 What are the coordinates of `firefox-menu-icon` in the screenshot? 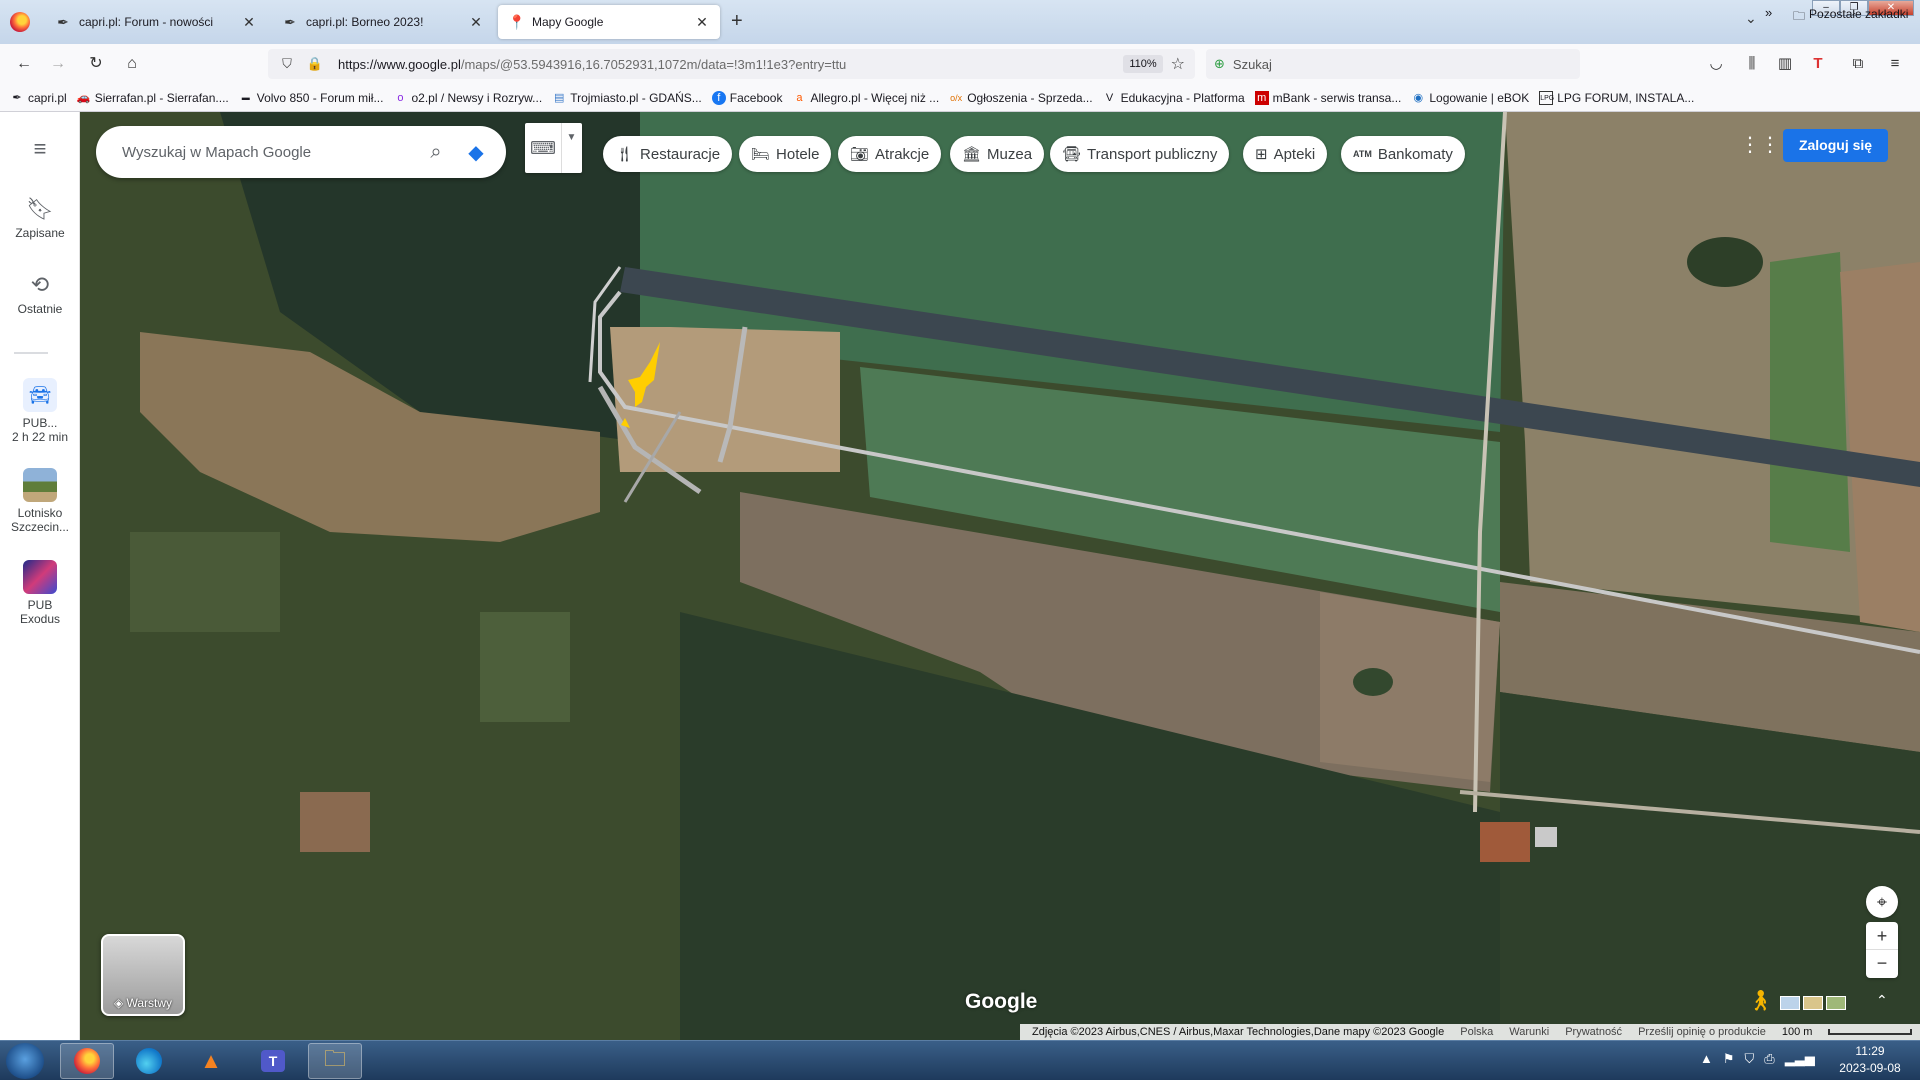 It's located at (20, 22).